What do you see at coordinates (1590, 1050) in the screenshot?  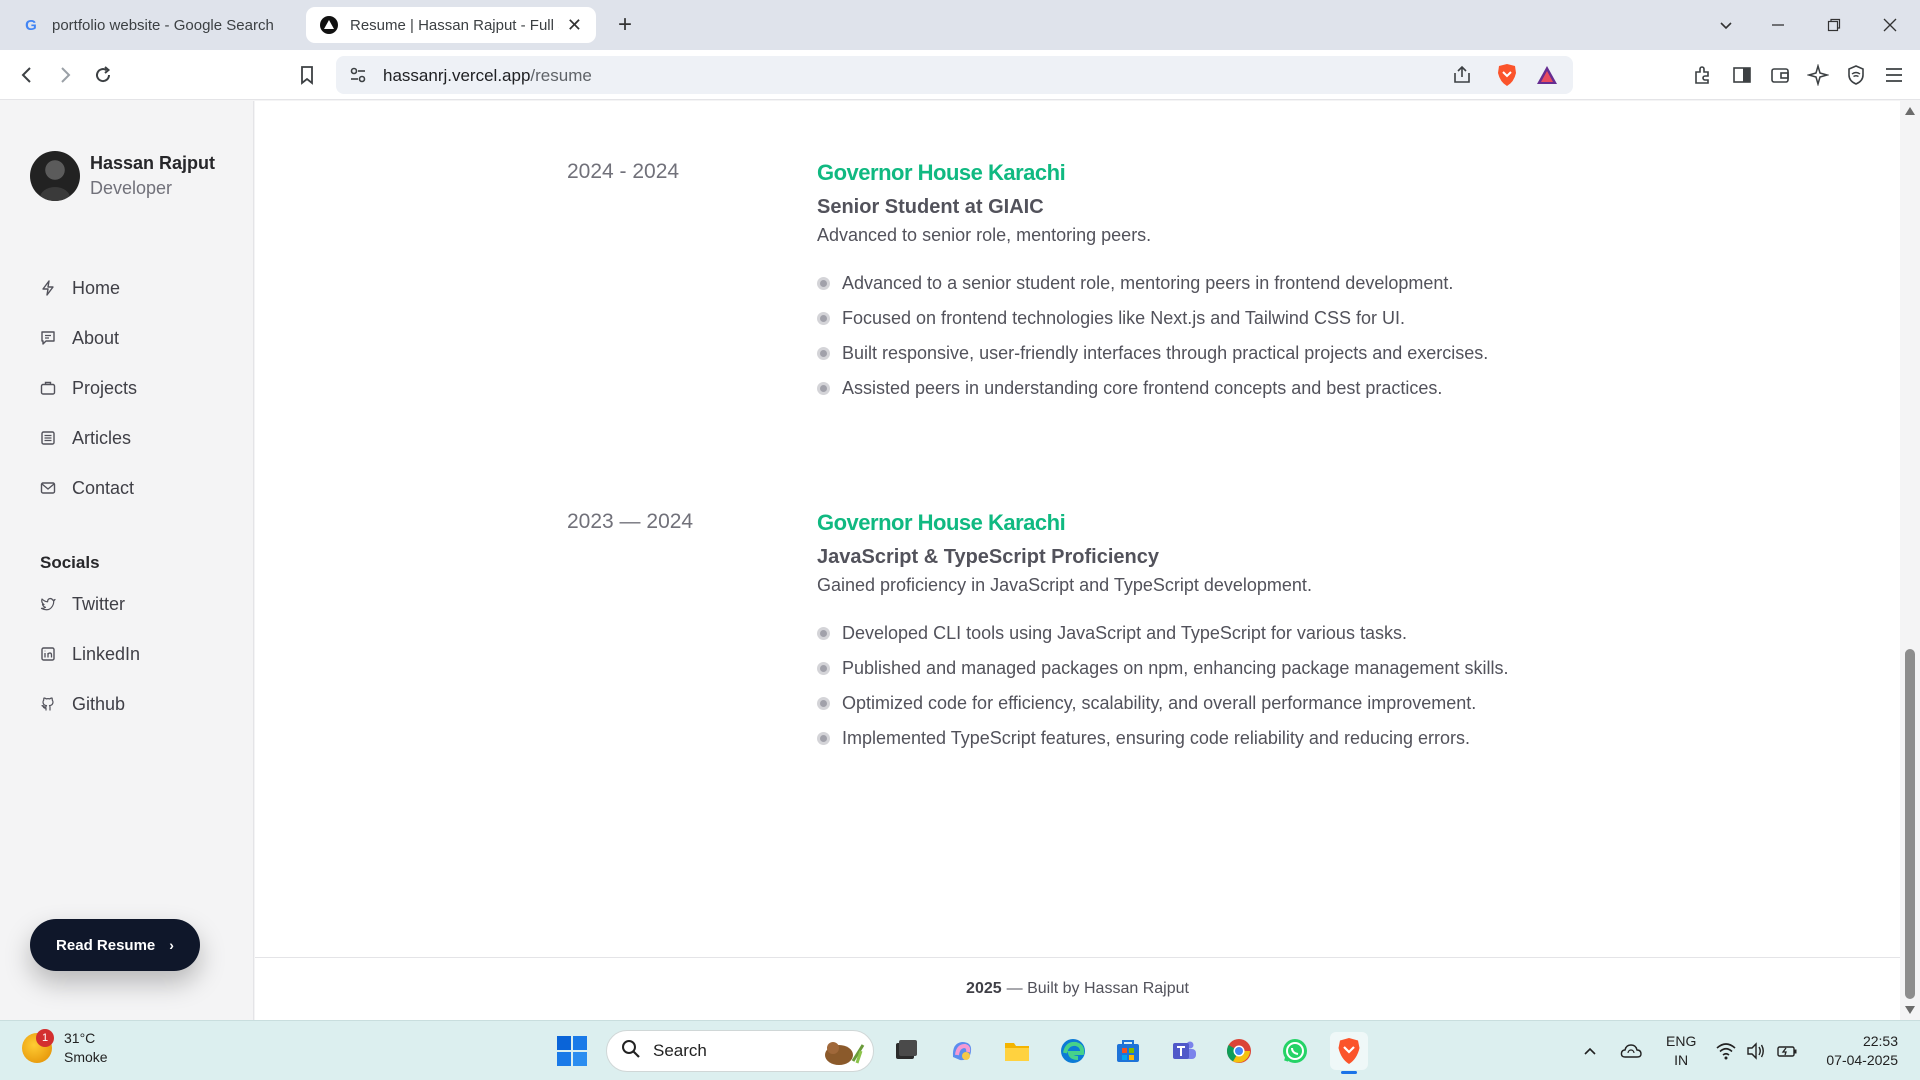 I see `show-hidden-icons-chevron-icon` at bounding box center [1590, 1050].